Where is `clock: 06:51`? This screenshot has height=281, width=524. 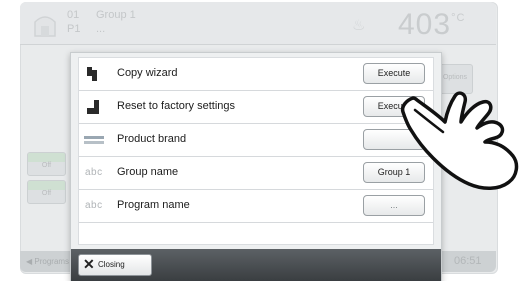 clock: 06:51 is located at coordinates (468, 261).